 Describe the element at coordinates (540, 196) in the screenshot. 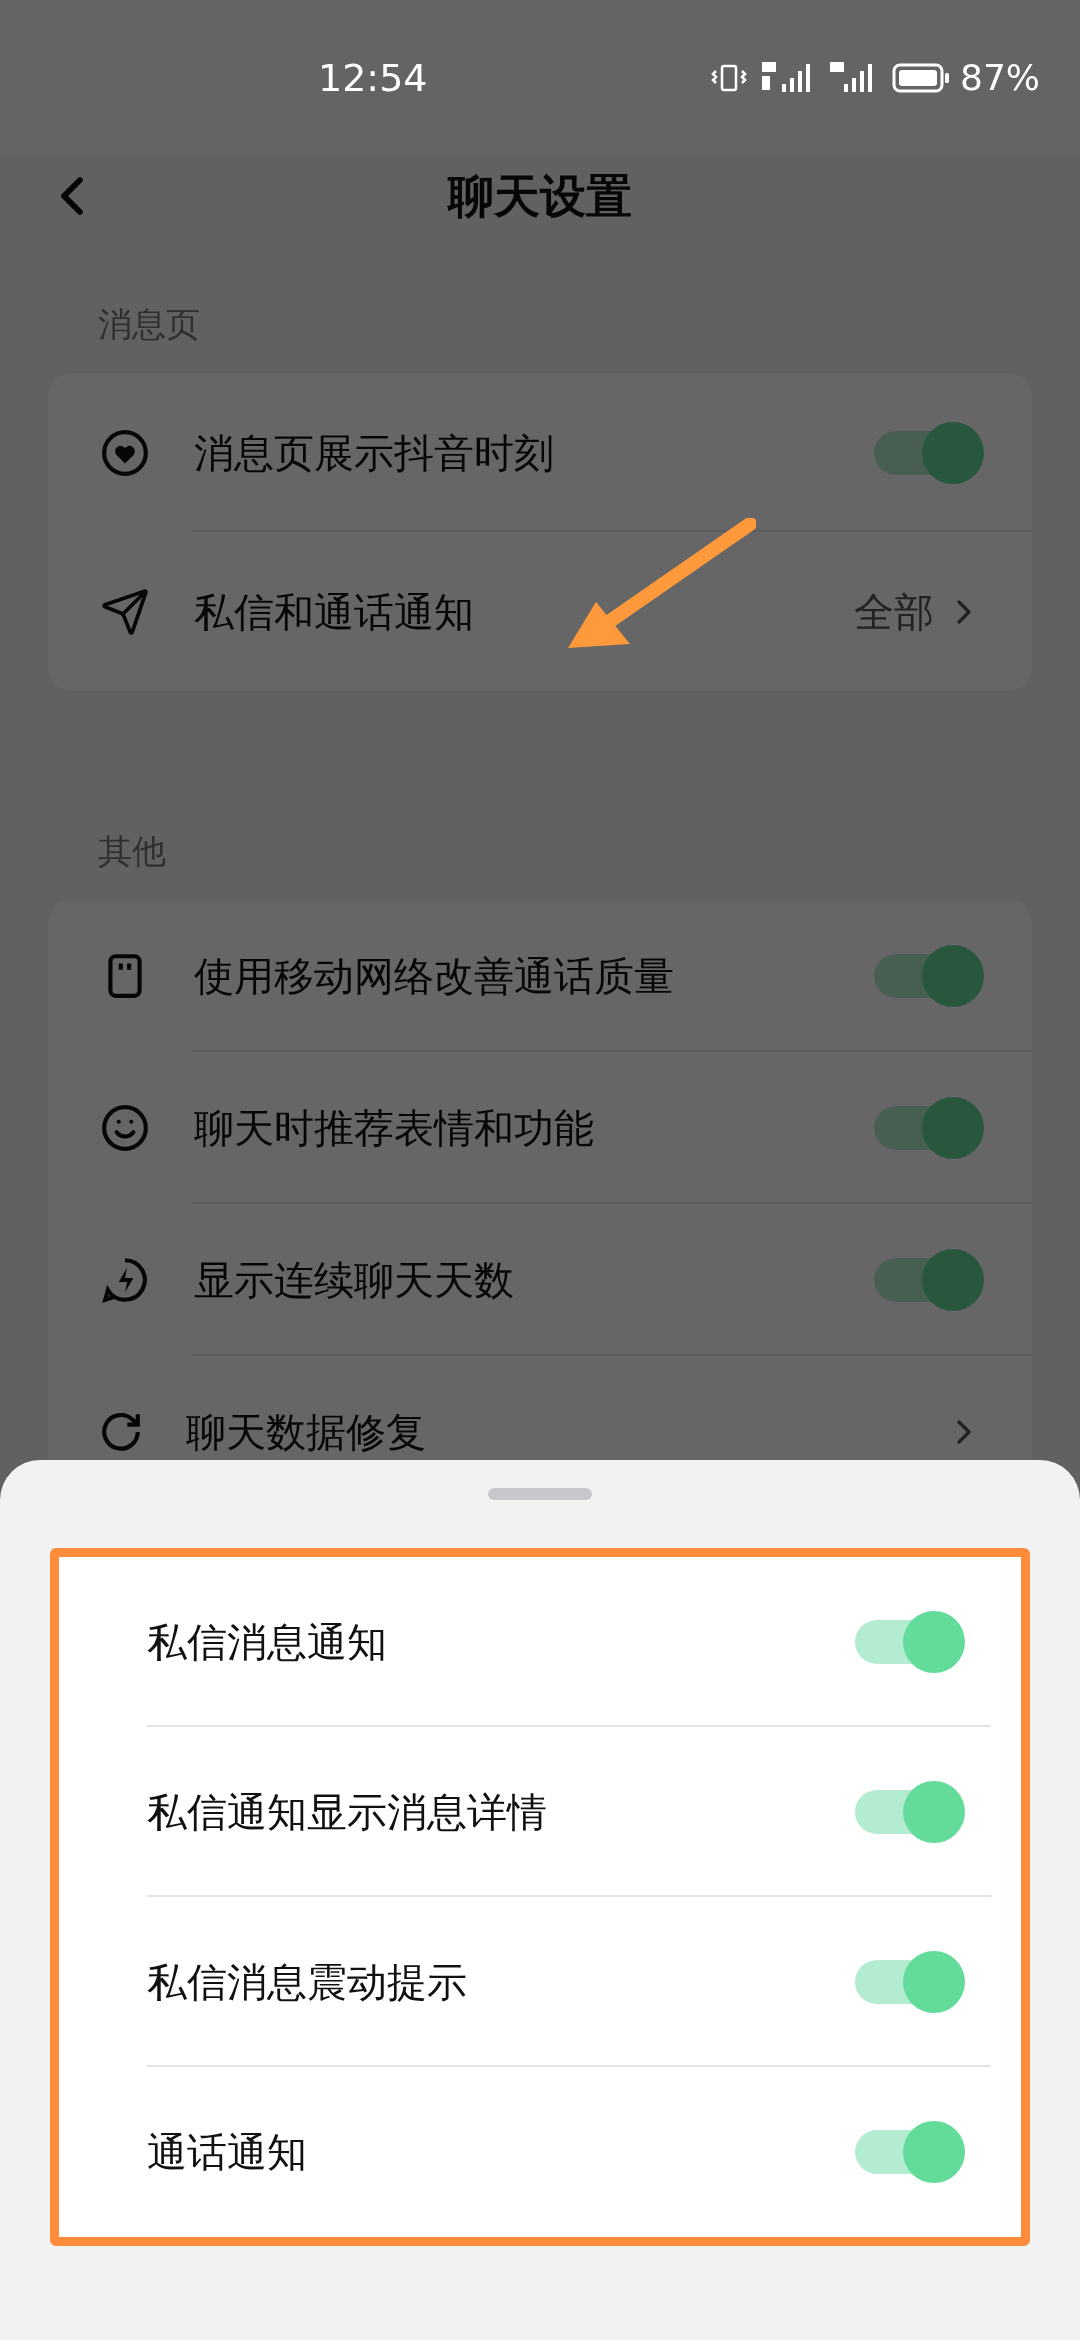

I see `page-title: 聊天设置` at that location.